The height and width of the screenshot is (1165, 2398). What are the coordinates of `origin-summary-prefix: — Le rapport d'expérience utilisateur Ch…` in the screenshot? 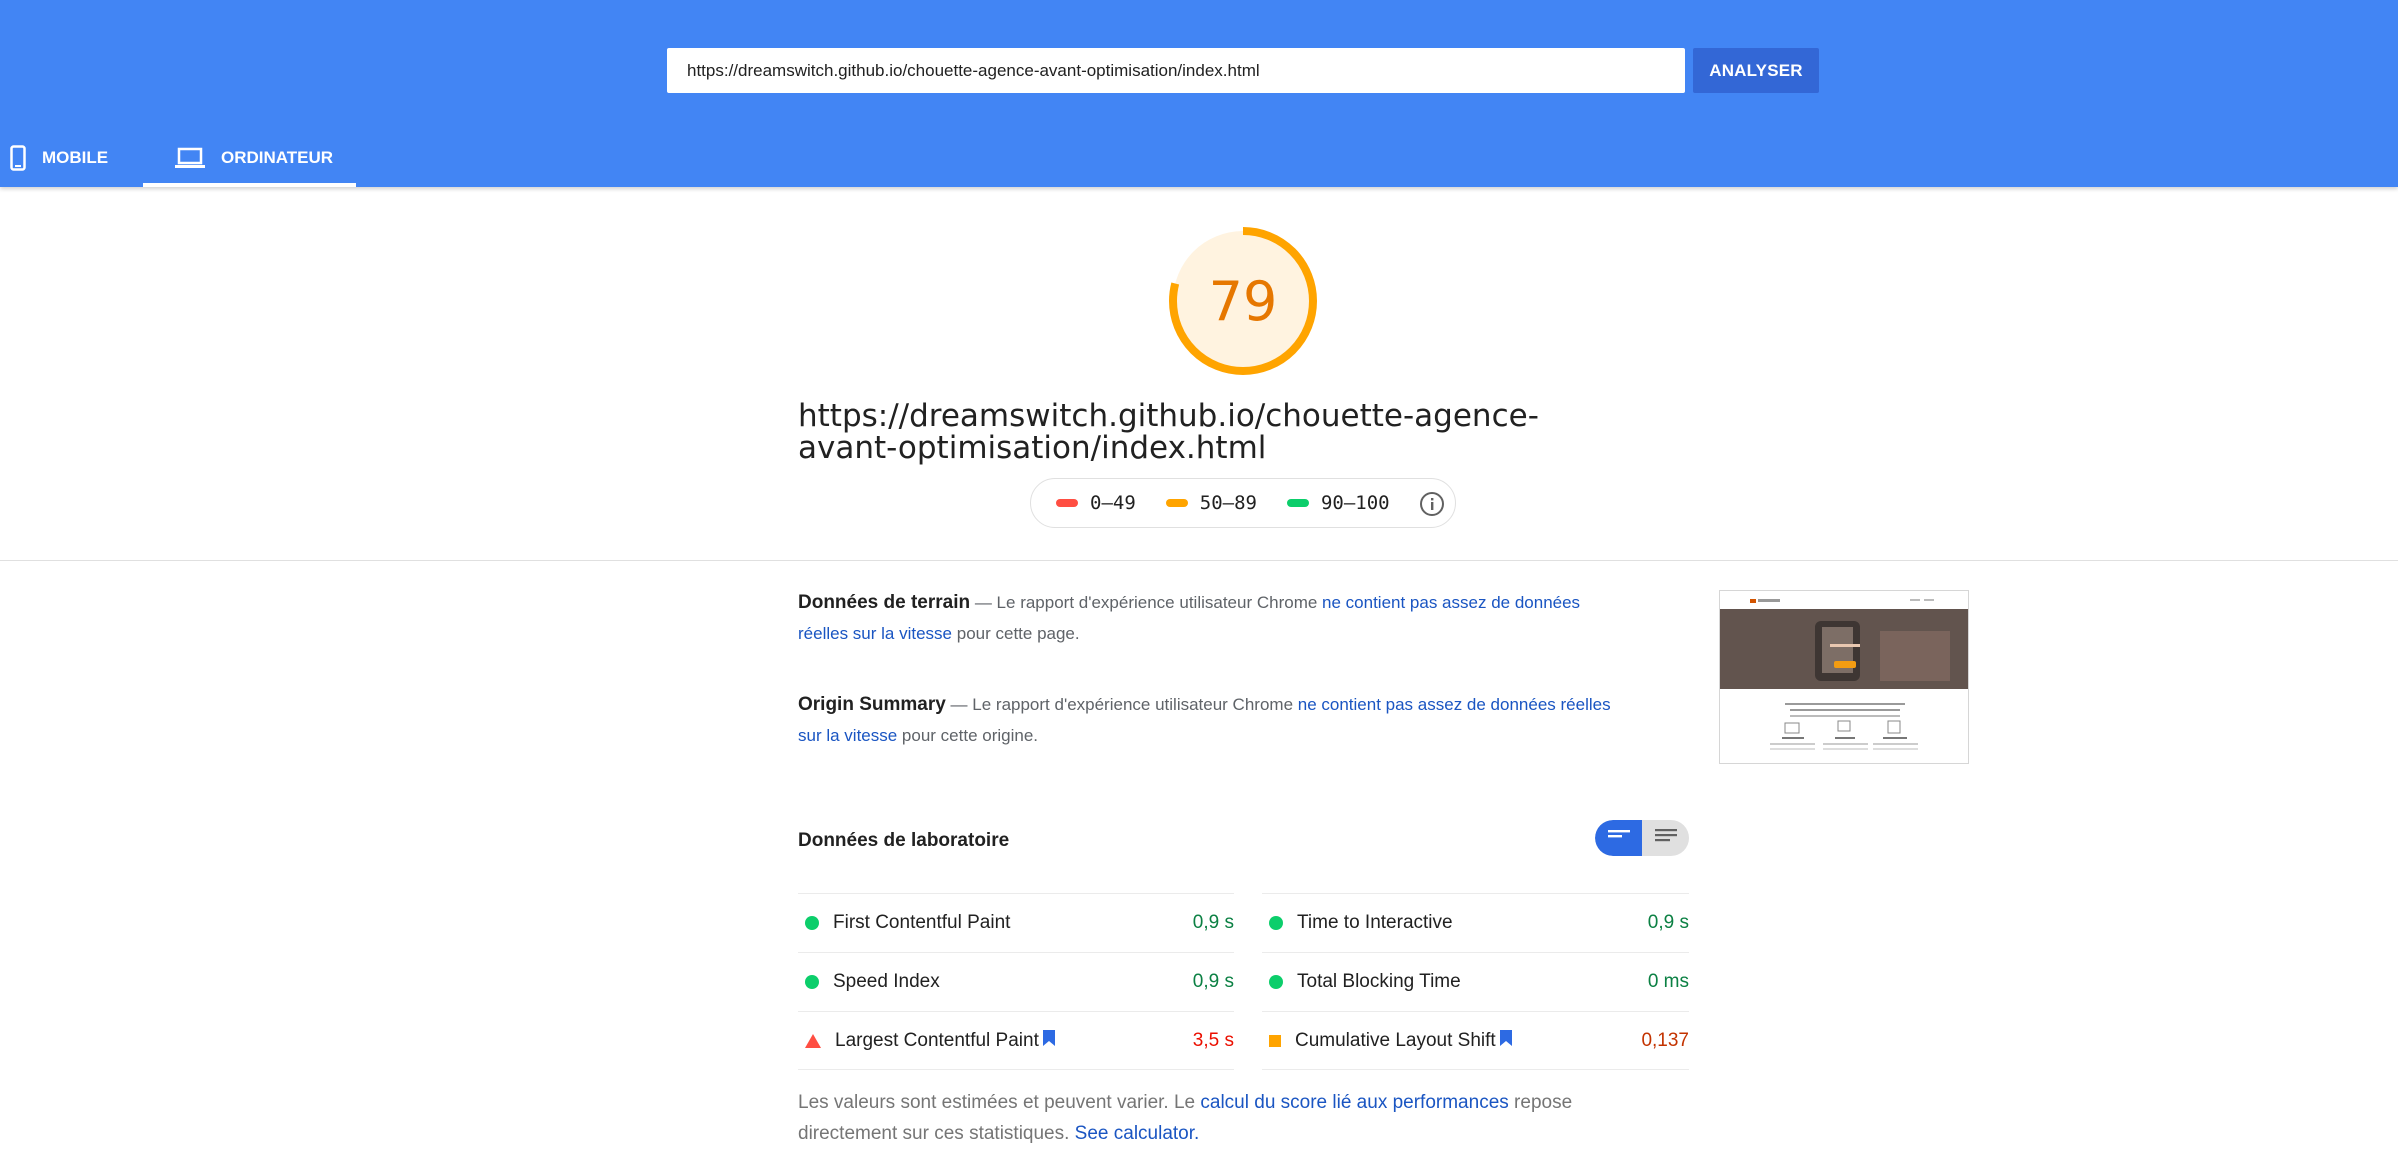 It's located at (1121, 704).